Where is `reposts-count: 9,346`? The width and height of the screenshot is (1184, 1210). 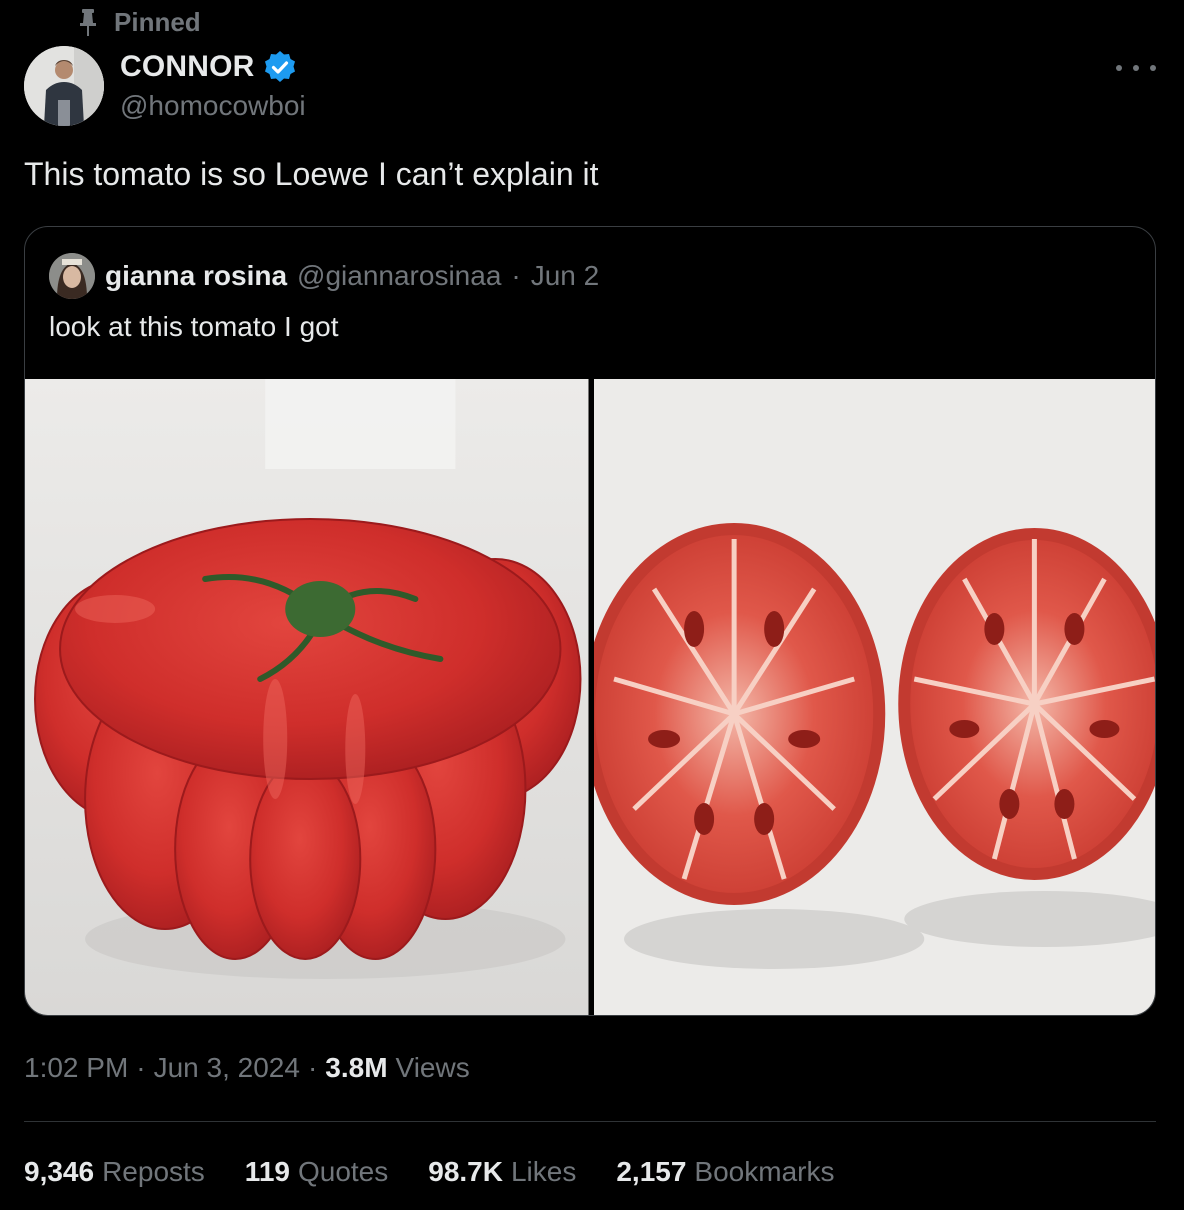
reposts-count: 9,346 is located at coordinates (59, 1171).